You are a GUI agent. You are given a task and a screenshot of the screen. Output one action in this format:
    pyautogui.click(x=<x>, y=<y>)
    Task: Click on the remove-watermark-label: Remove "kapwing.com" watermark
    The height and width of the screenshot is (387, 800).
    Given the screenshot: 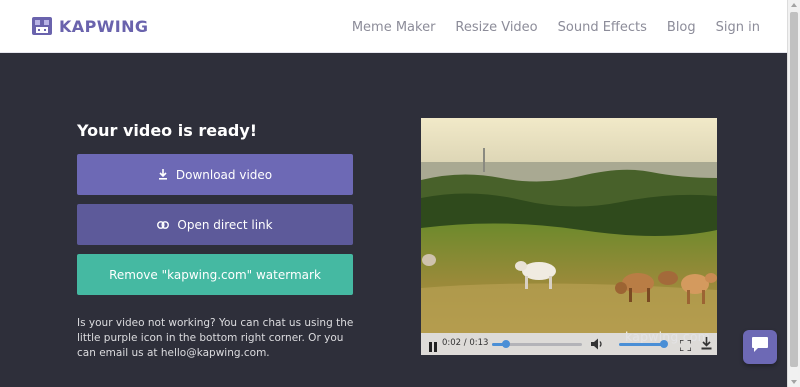 What is the action you would take?
    pyautogui.click(x=215, y=274)
    